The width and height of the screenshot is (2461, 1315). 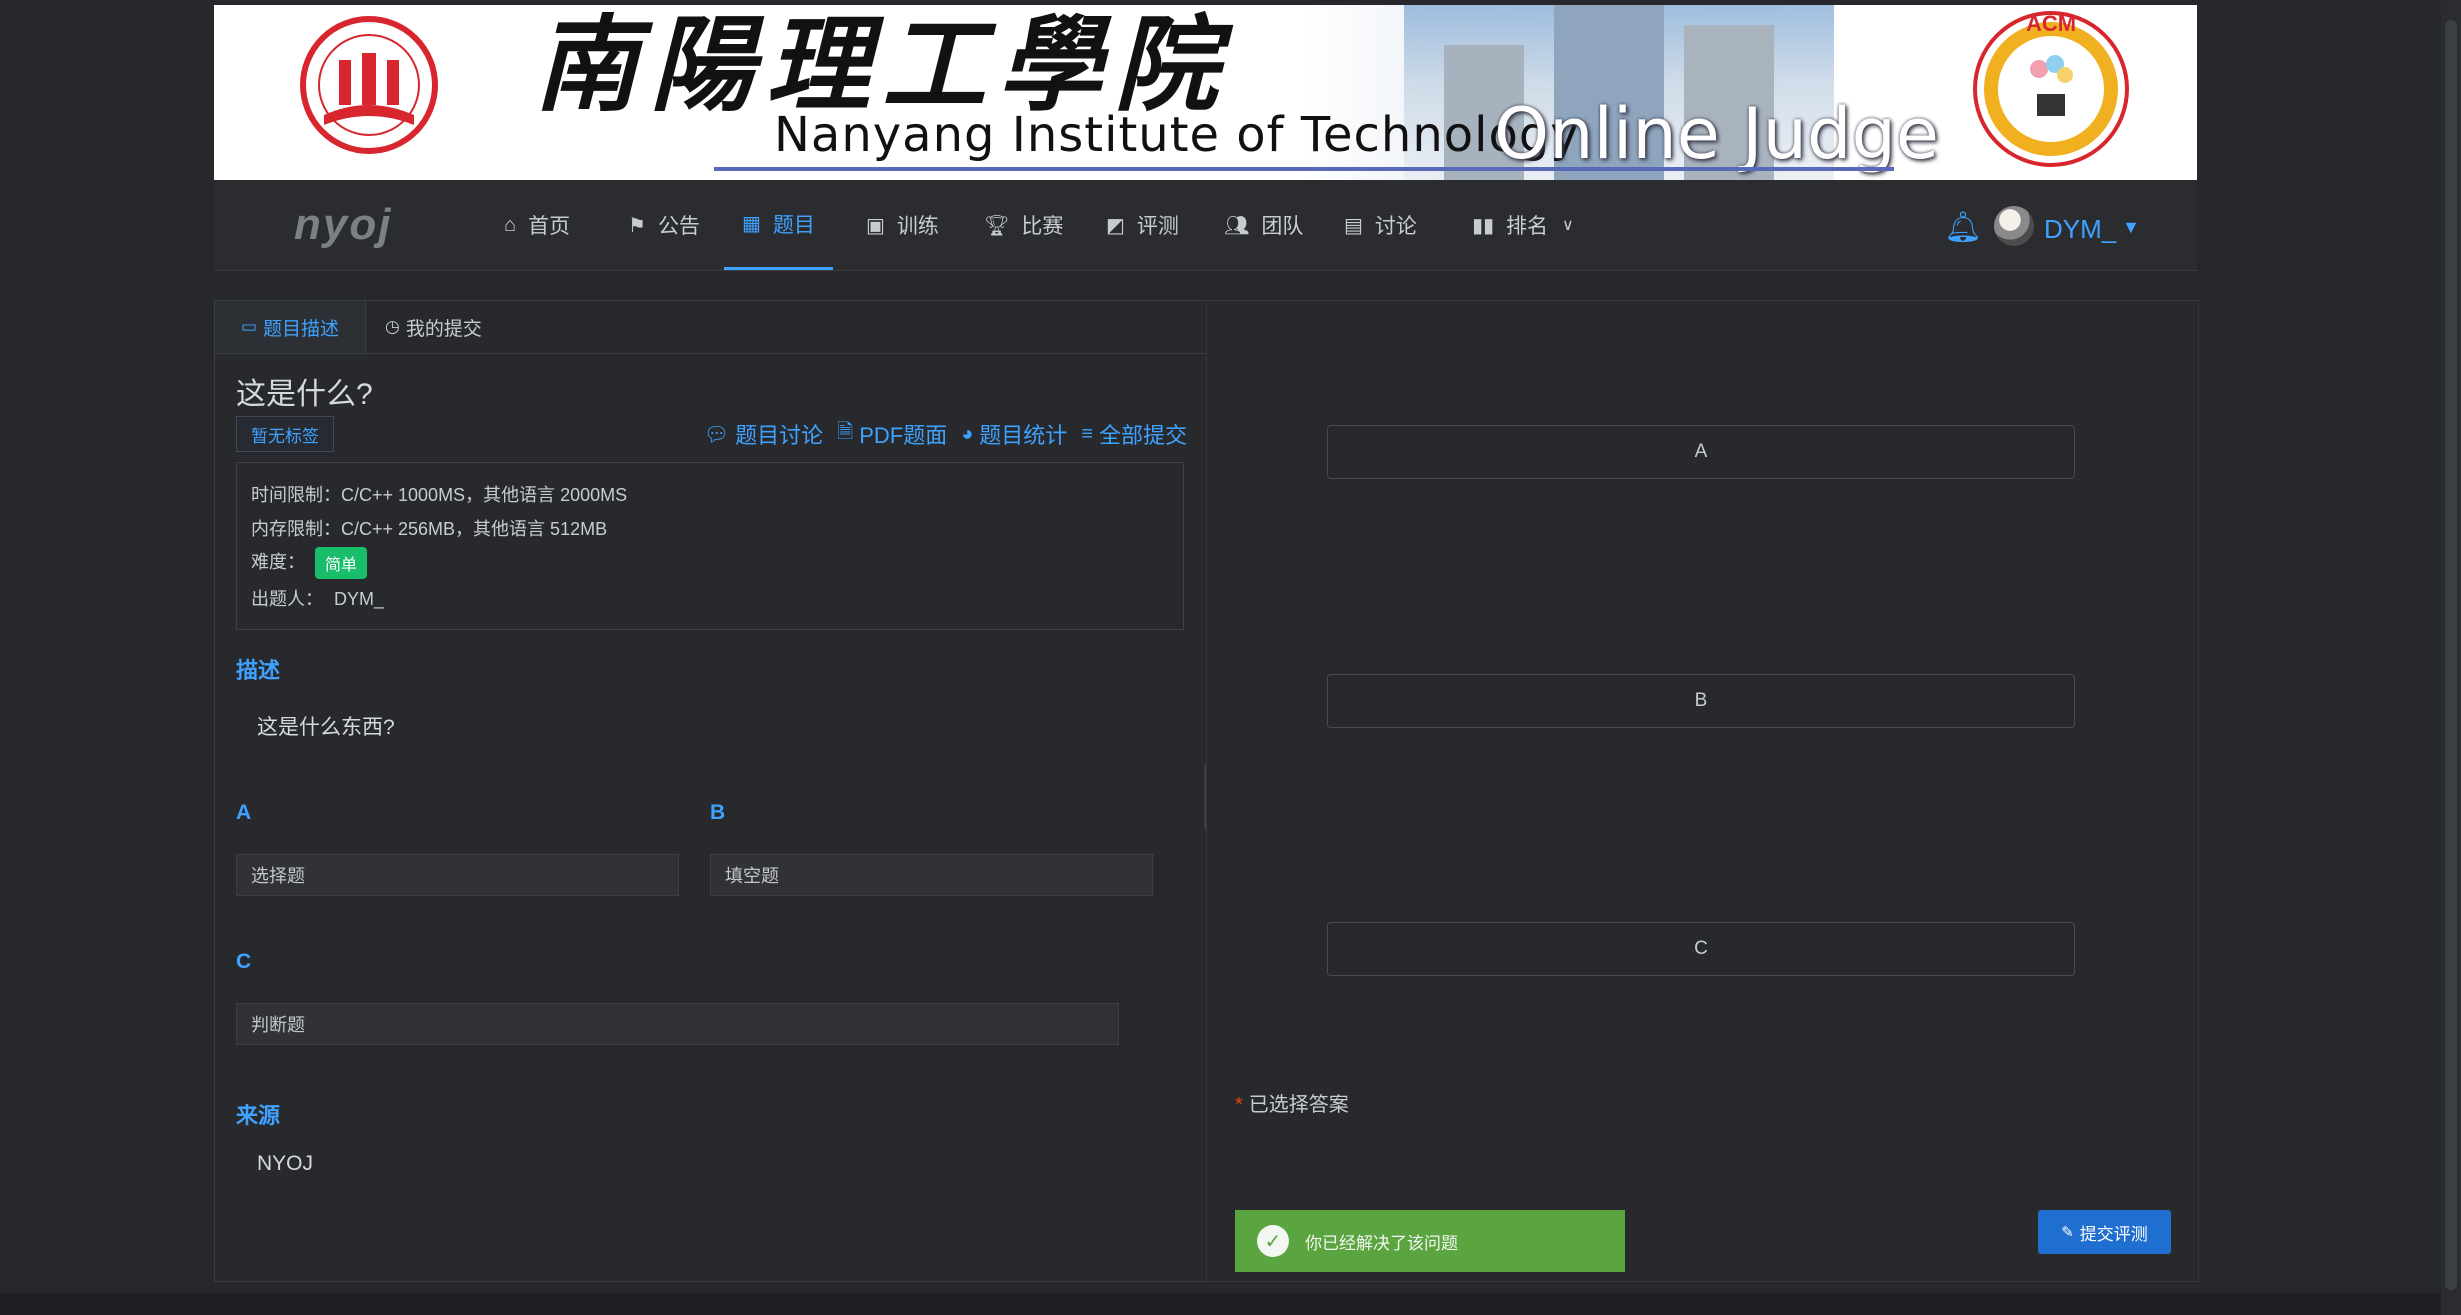 I want to click on user-avatar, so click(x=2014, y=226).